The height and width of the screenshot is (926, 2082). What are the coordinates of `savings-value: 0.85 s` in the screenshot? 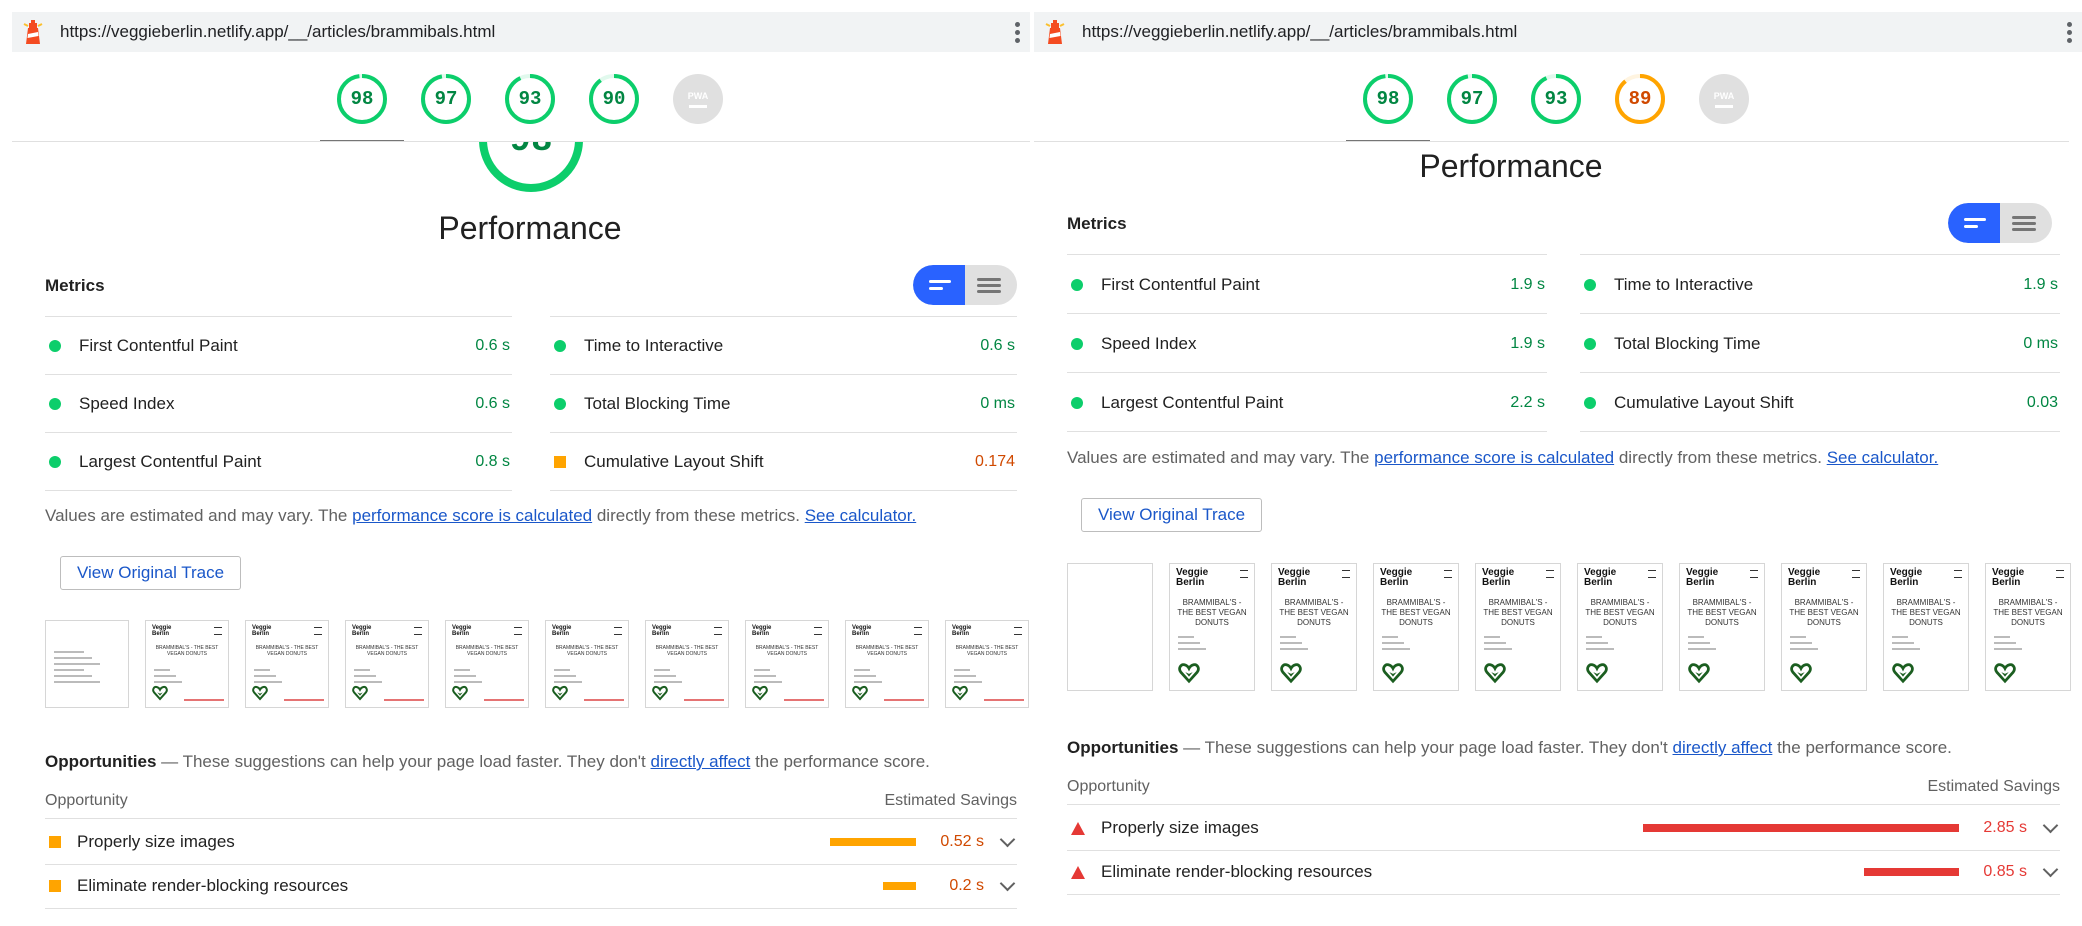 It's located at (2005, 871).